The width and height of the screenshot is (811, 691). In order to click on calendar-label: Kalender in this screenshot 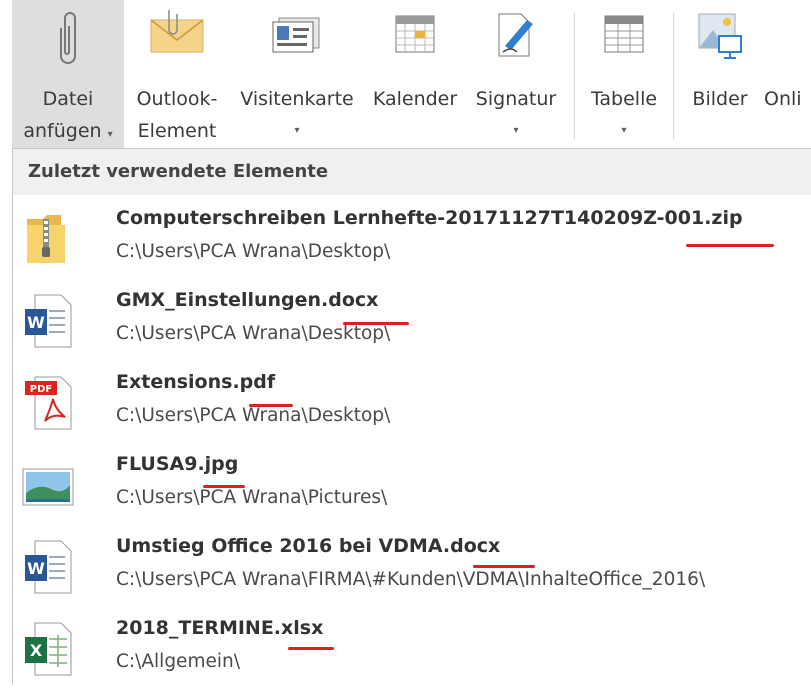, I will do `click(415, 99)`.